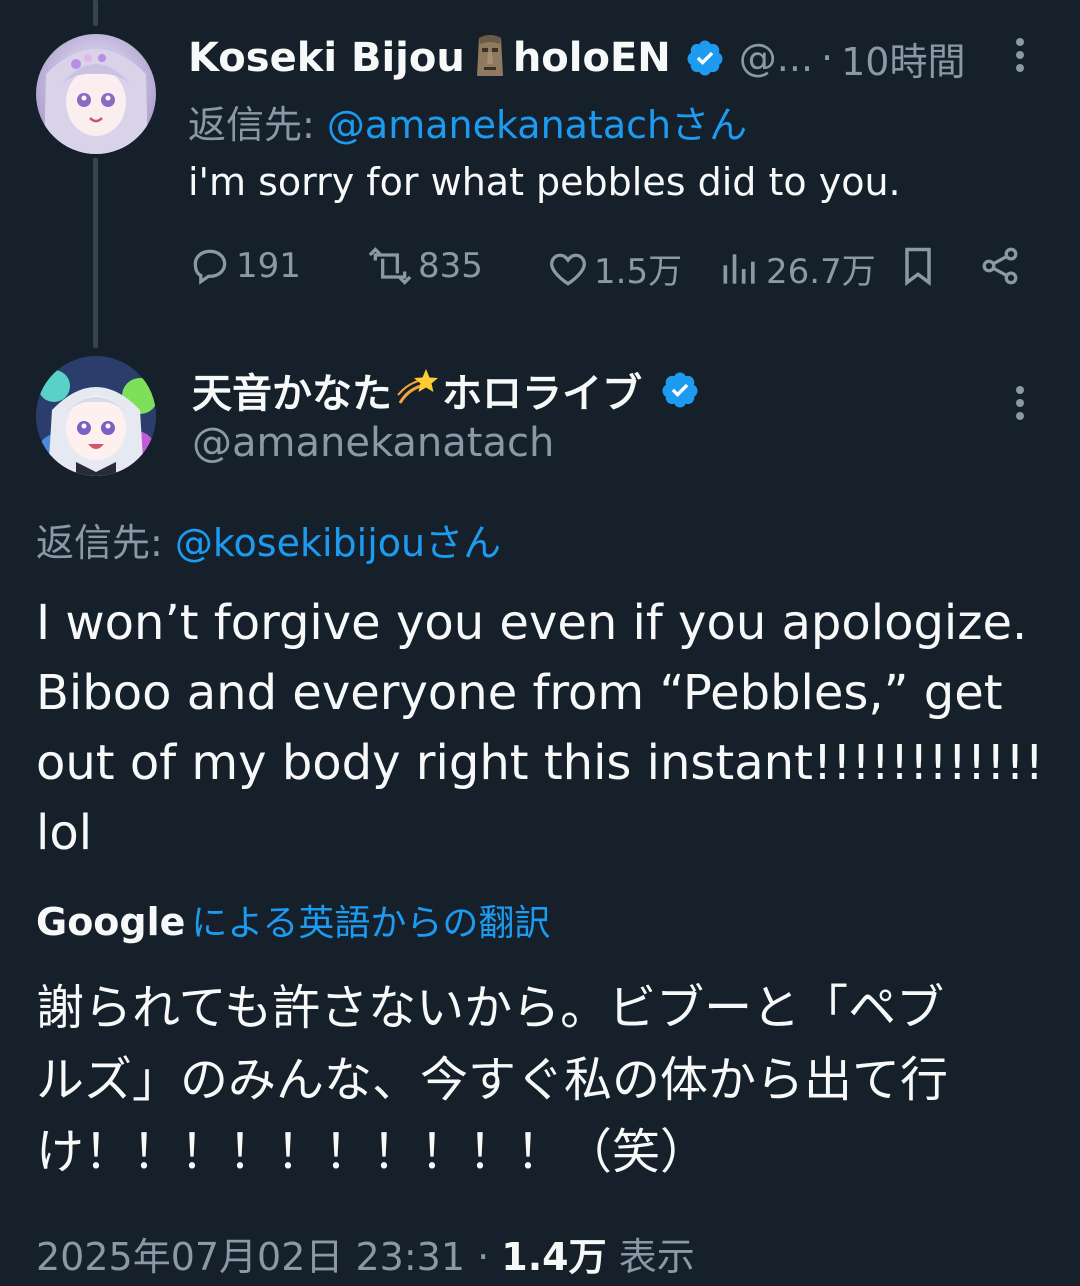  Describe the element at coordinates (96, 416) in the screenshot. I see `avatar-kanata` at that location.